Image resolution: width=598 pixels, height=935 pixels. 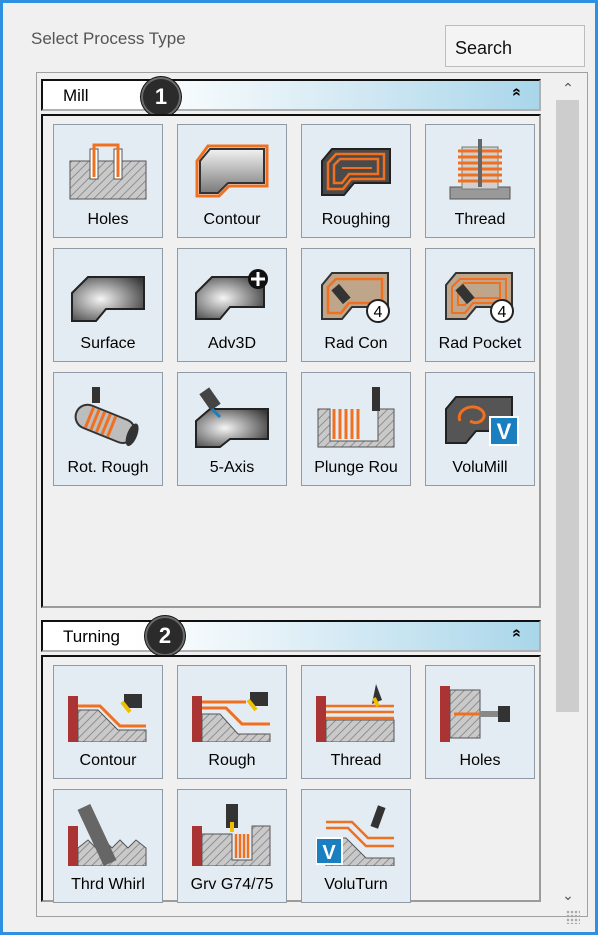 I want to click on turn-contour-icon, so click(x=107, y=718).